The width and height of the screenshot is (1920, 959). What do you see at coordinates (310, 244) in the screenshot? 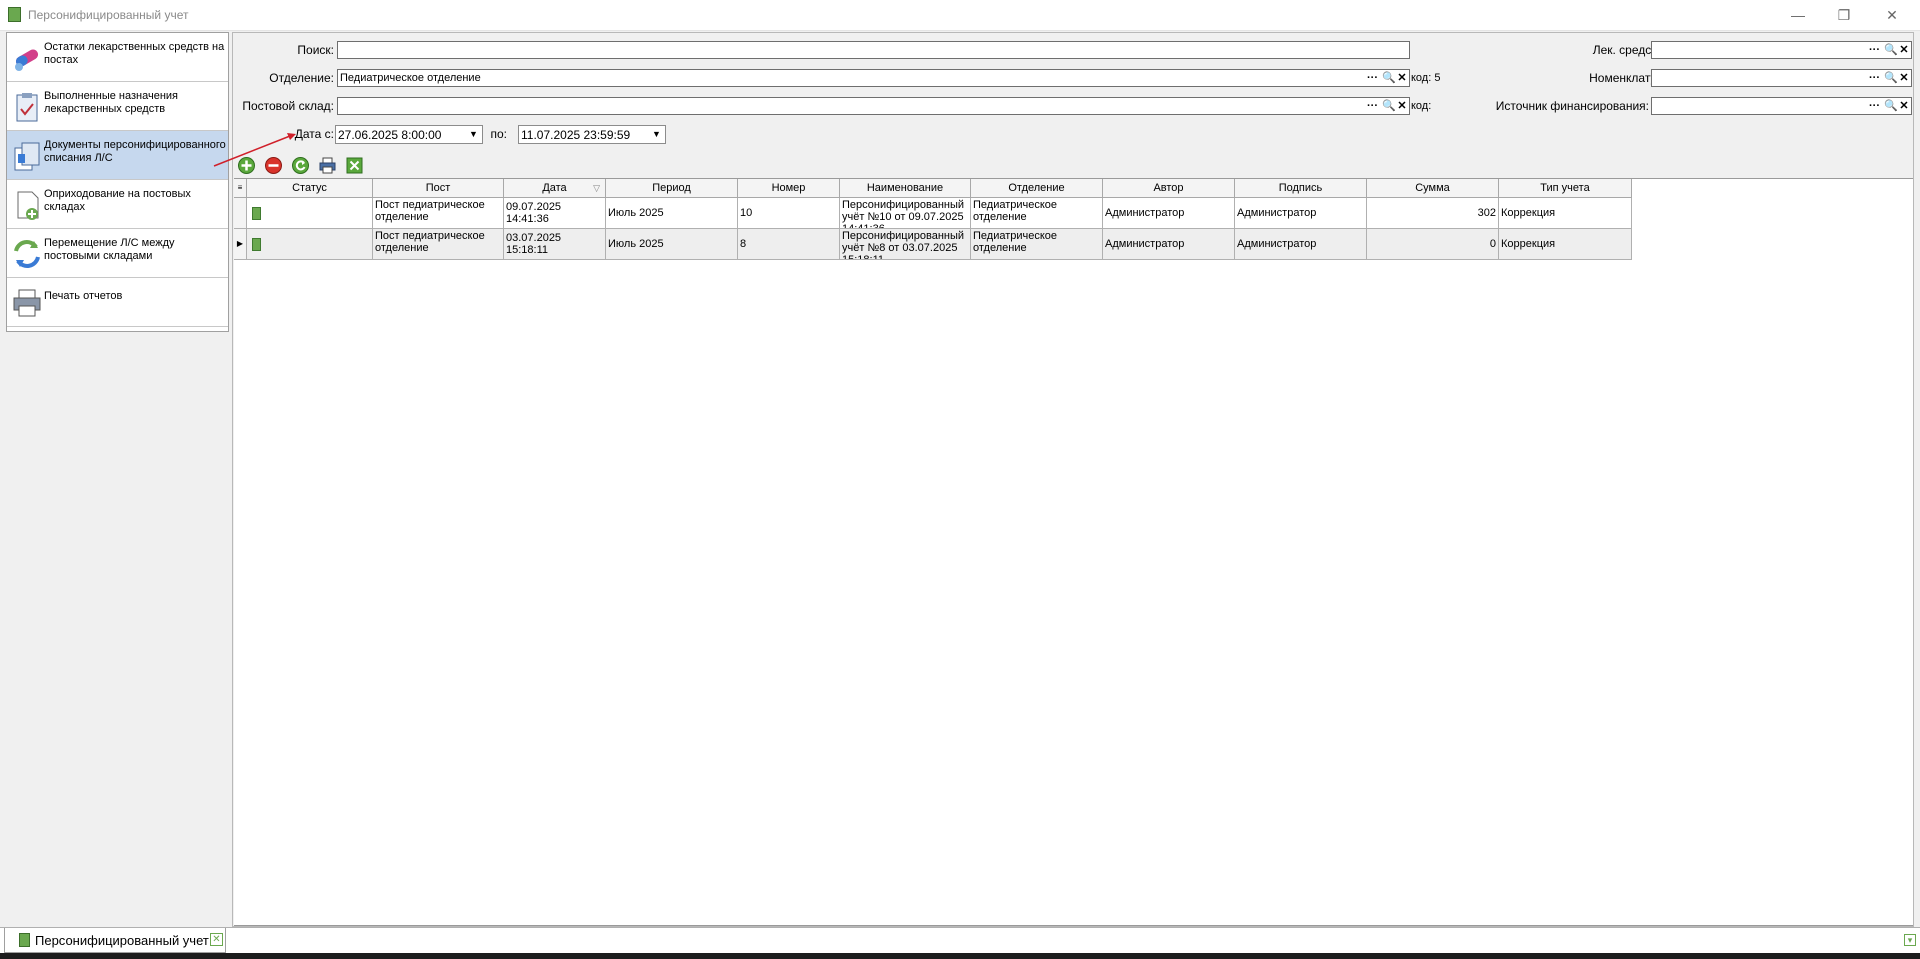
I see `status-cell` at bounding box center [310, 244].